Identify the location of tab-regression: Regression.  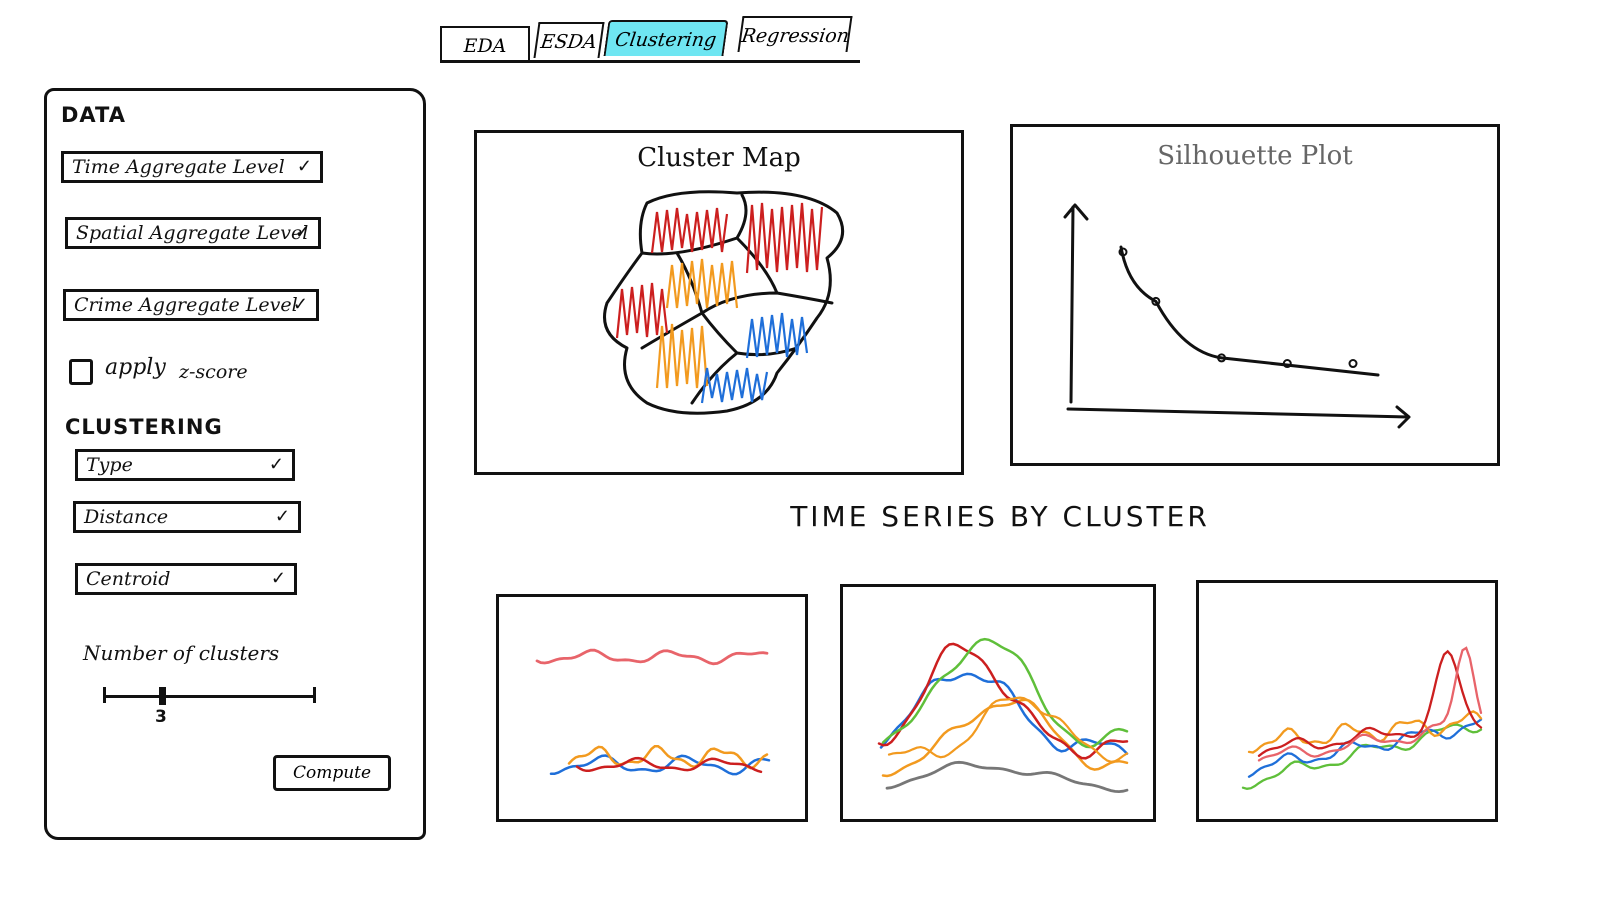
(795, 34).